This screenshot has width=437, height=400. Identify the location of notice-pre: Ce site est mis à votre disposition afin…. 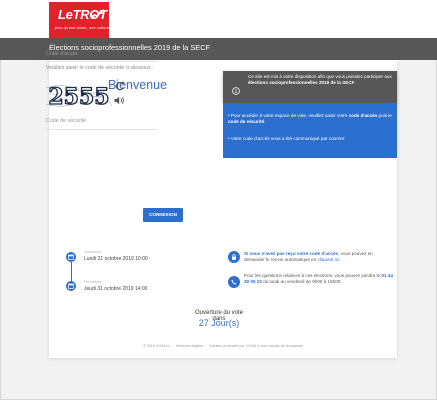
(320, 76).